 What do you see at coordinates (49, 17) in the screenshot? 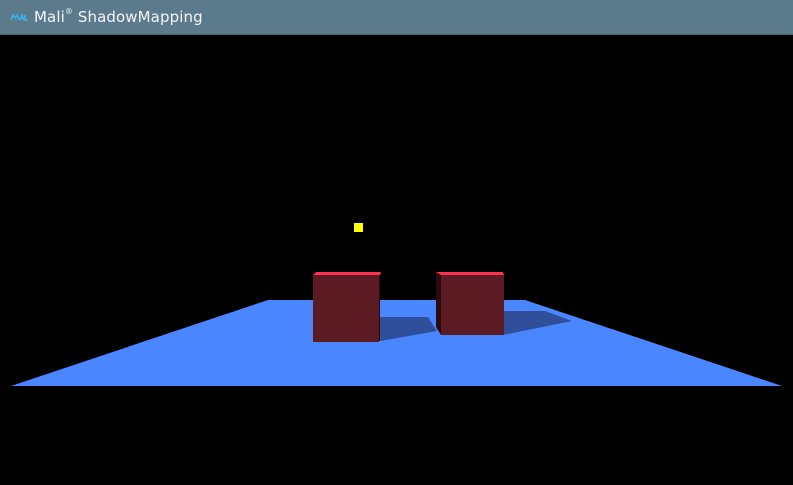
I see `app-title-name: Mali` at bounding box center [49, 17].